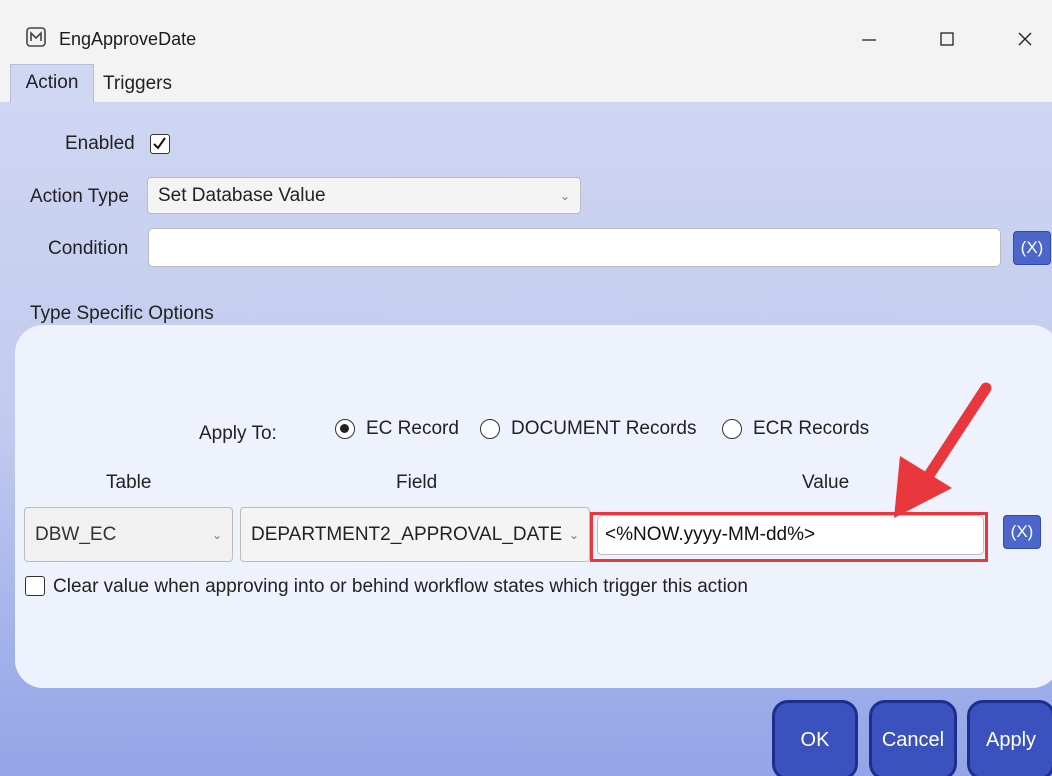 This screenshot has width=1052, height=776. What do you see at coordinates (52, 83) in the screenshot?
I see `tab-action: Action` at bounding box center [52, 83].